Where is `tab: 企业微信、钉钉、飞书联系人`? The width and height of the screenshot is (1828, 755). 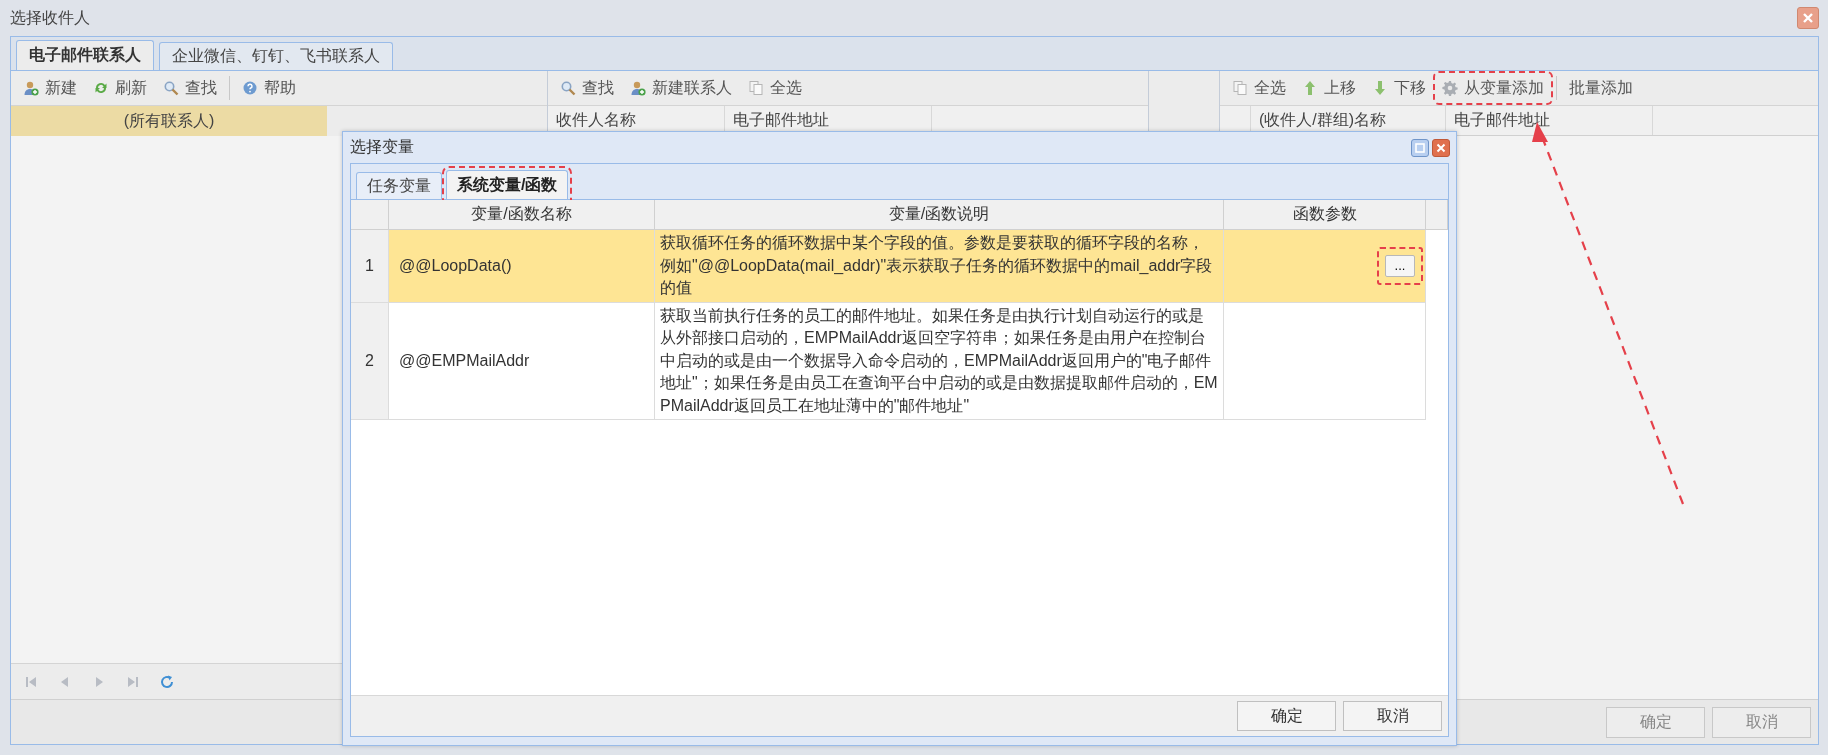 tab: 企业微信、钉钉、飞书联系人 is located at coordinates (276, 56).